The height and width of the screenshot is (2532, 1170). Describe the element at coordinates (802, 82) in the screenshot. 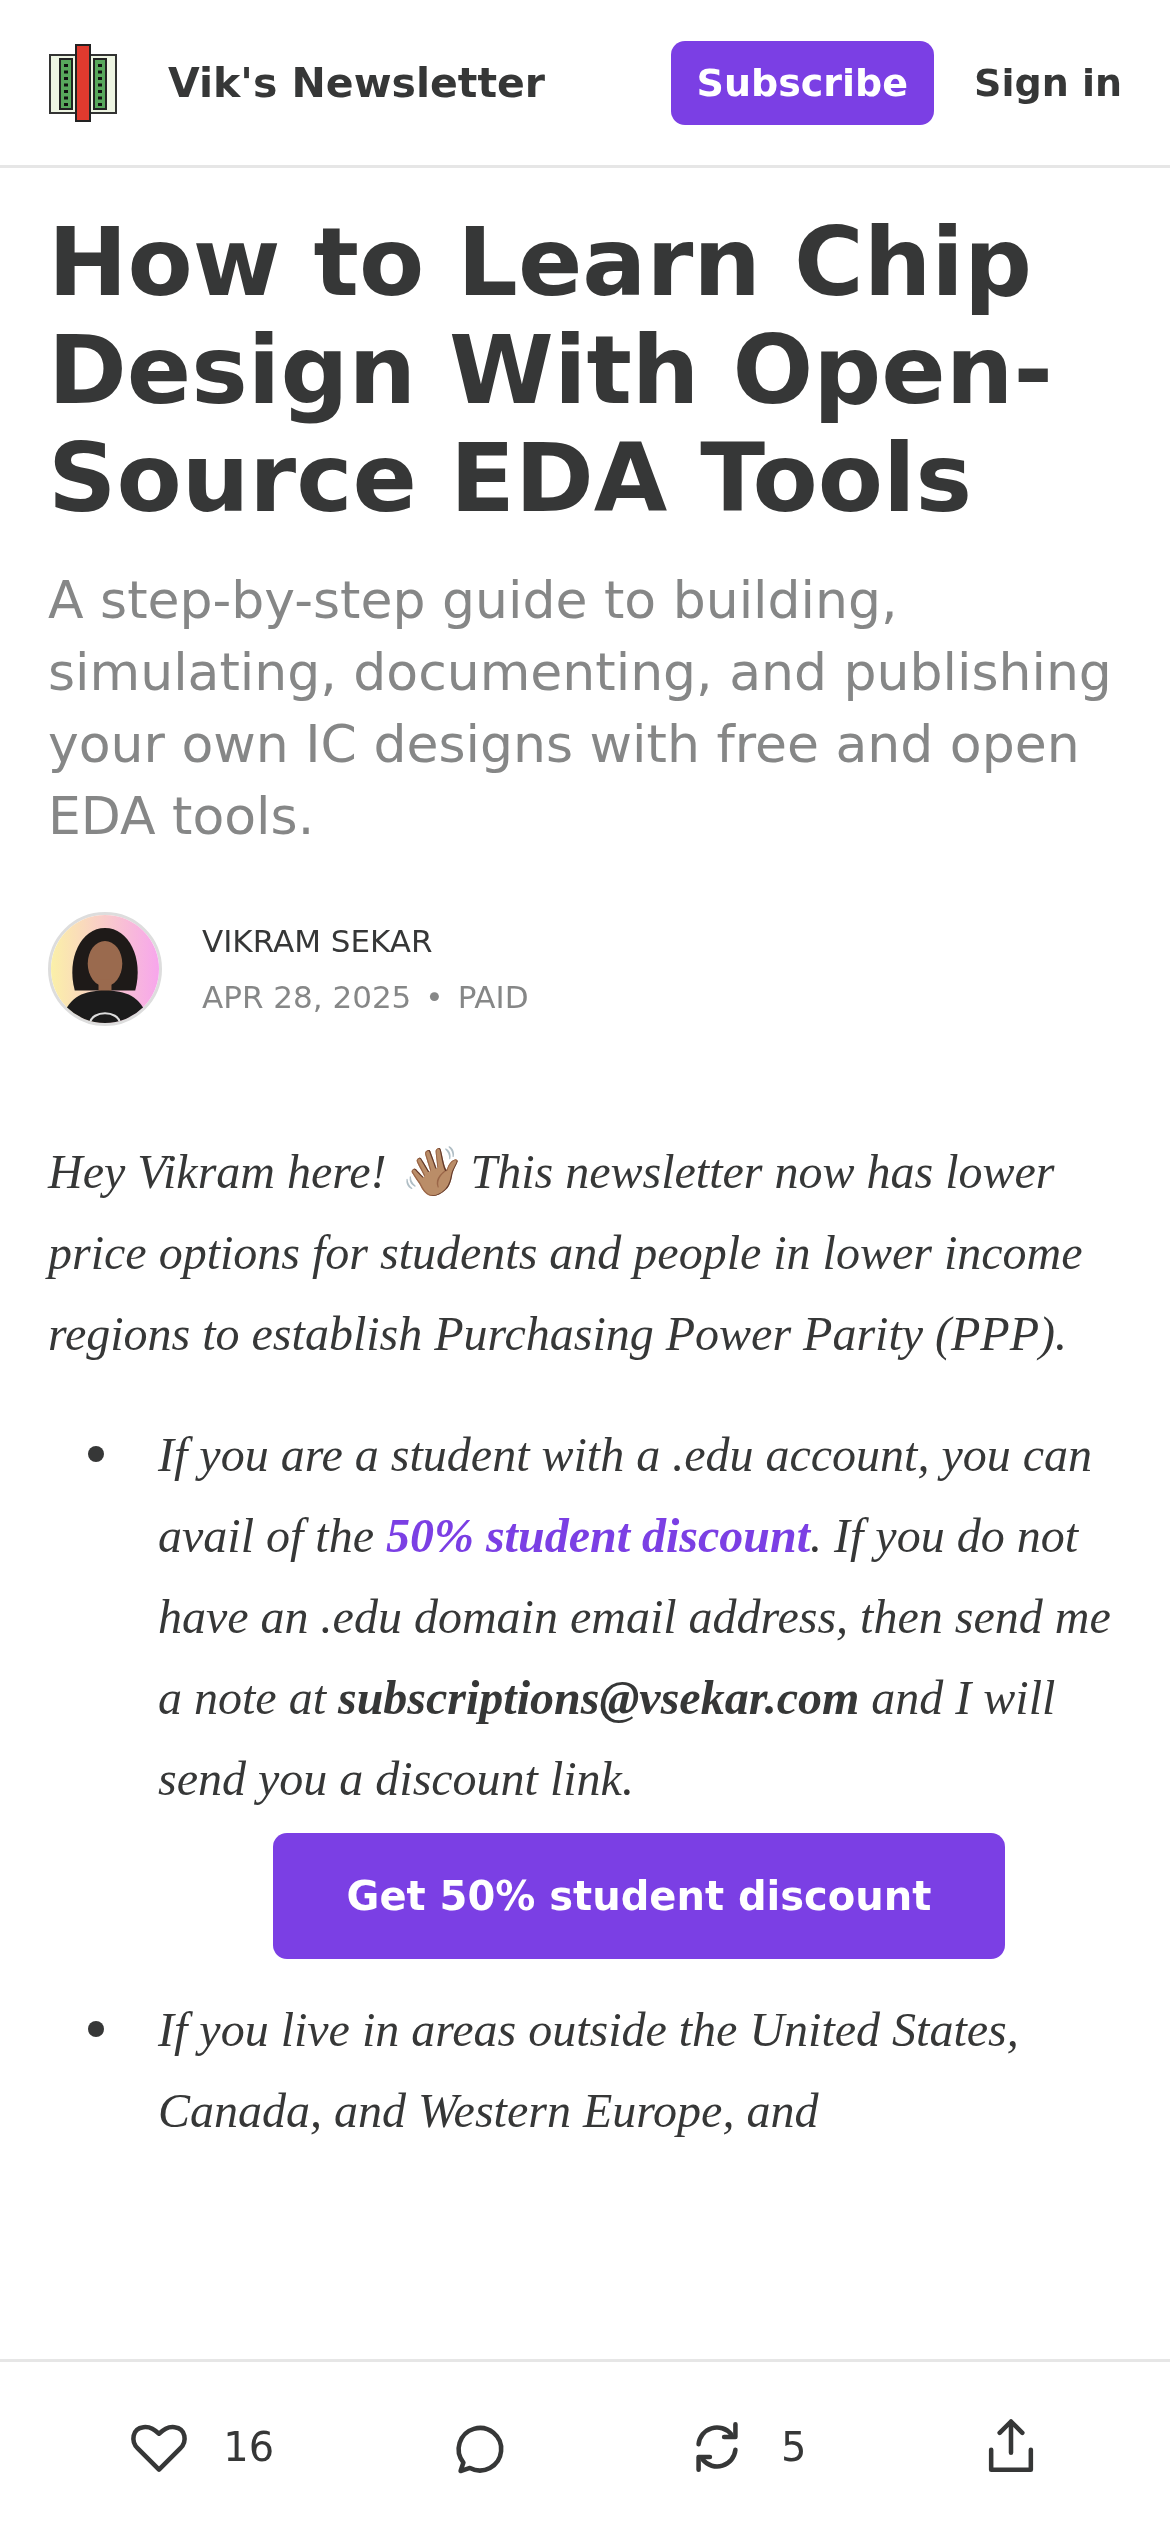

I see `subscribe-button: Subscribe` at that location.